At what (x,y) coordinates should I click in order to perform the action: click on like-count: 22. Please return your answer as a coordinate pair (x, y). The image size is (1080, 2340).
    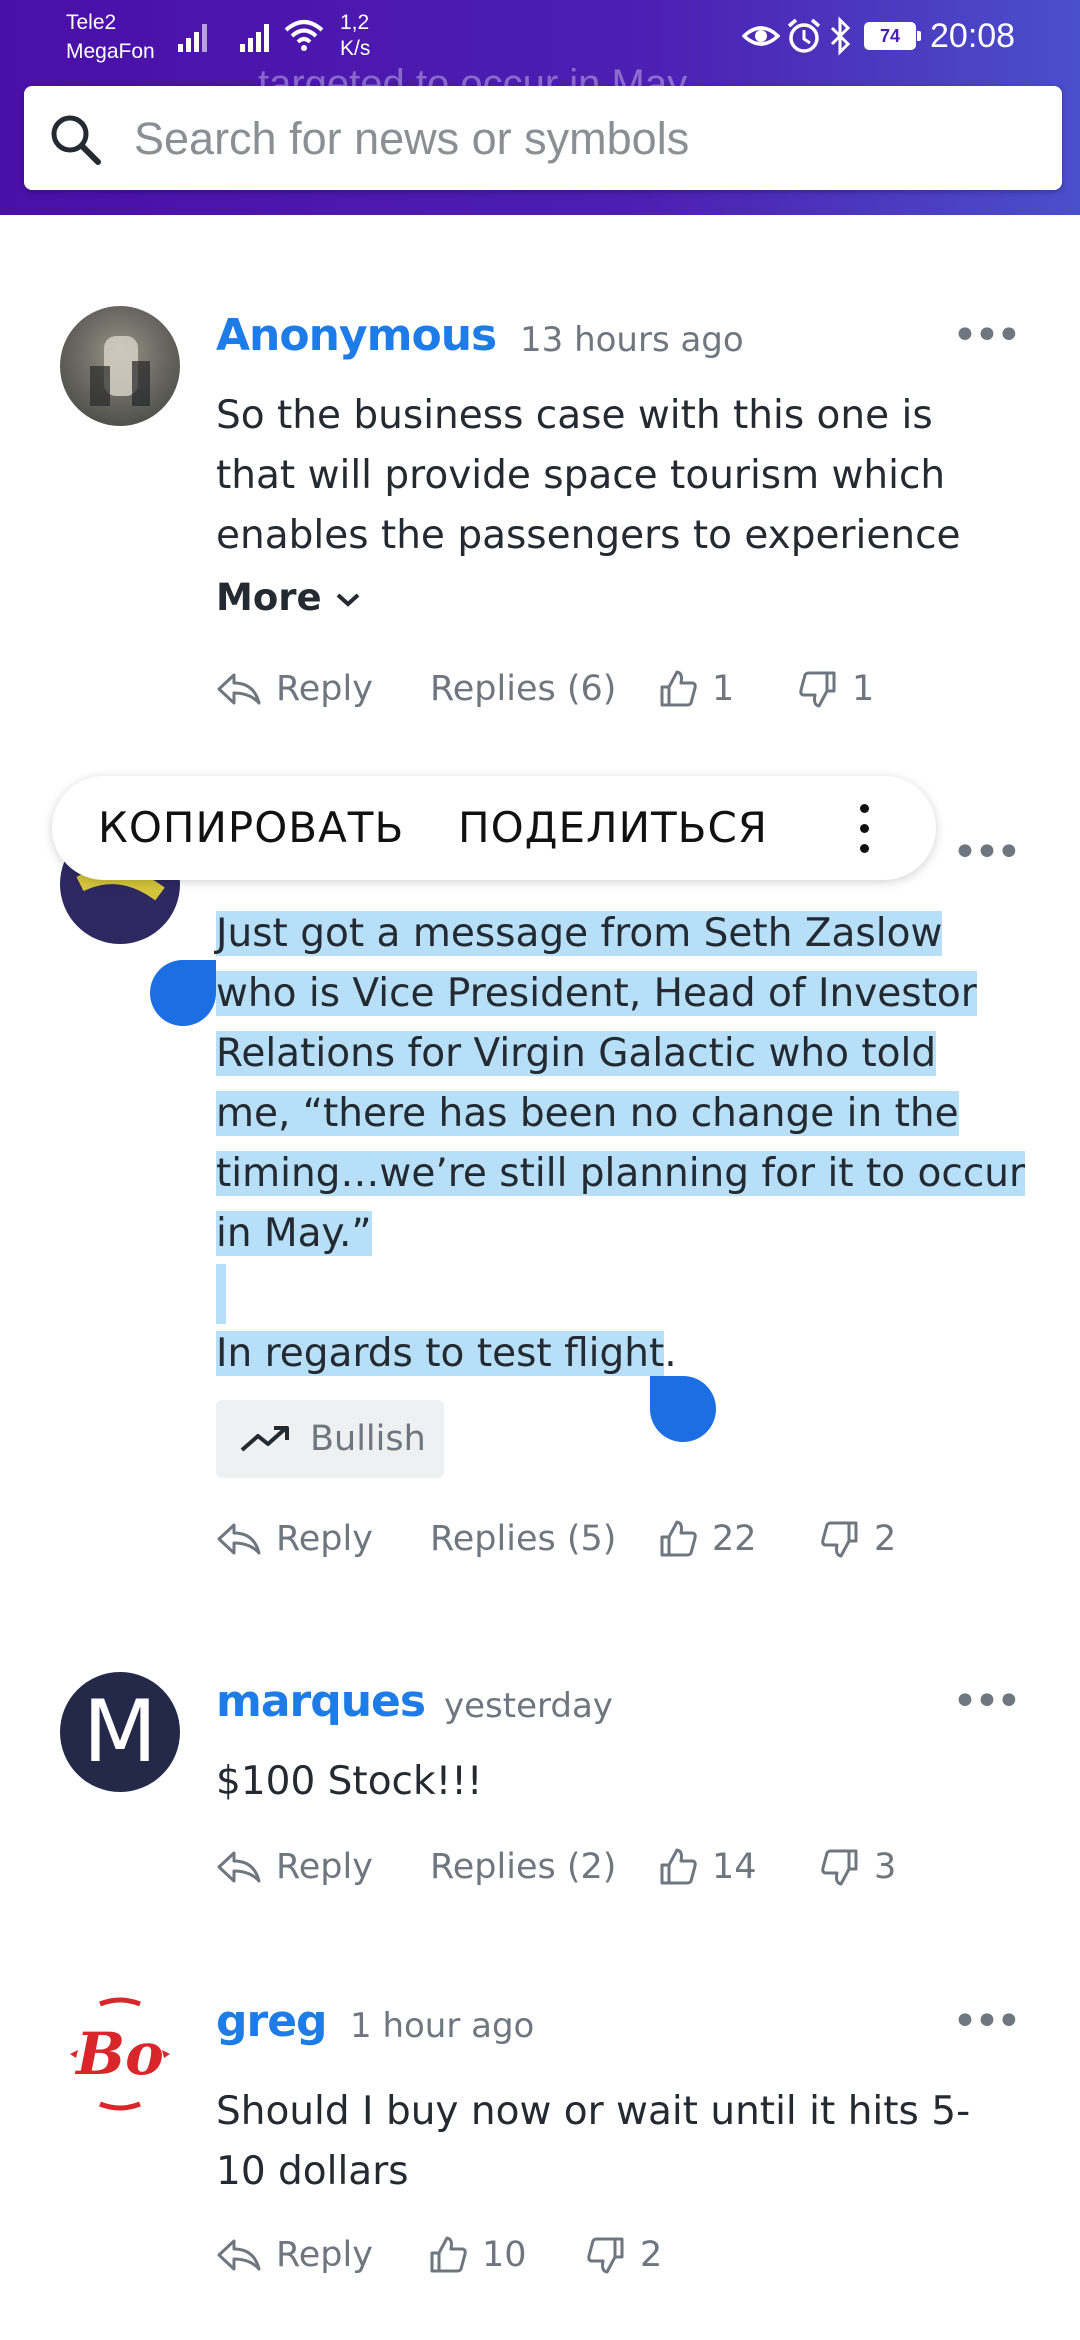
    Looking at the image, I should click on (734, 1539).